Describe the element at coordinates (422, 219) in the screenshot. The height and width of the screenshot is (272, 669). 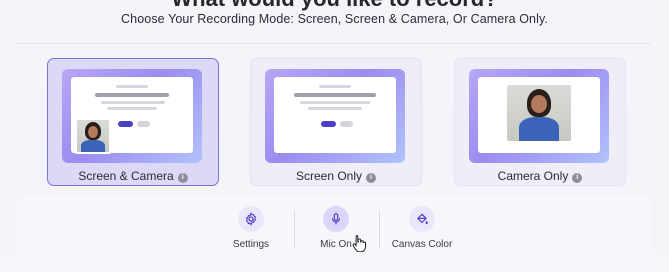
I see `paint-bucket-icon` at that location.